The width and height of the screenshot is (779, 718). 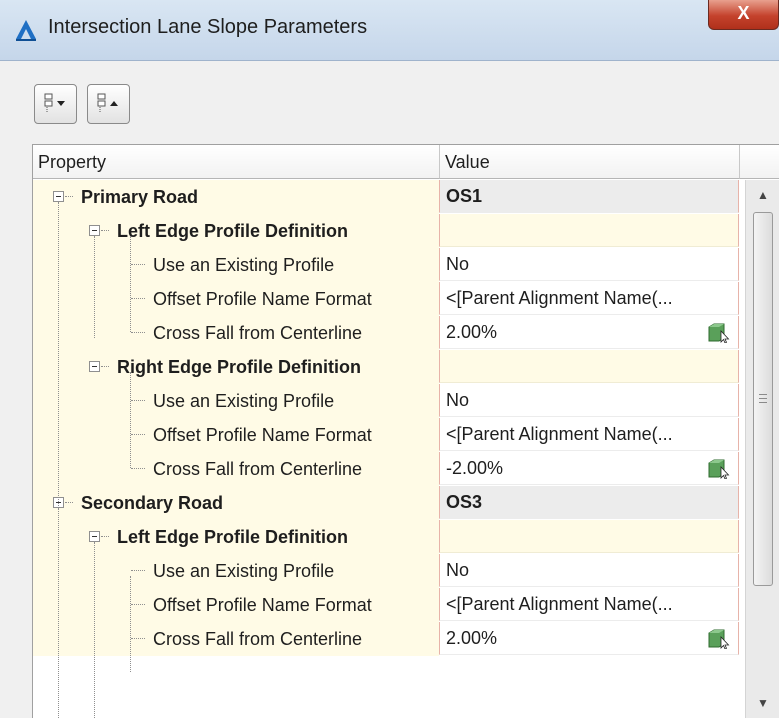 I want to click on value-cell: OS3, so click(x=589, y=502).